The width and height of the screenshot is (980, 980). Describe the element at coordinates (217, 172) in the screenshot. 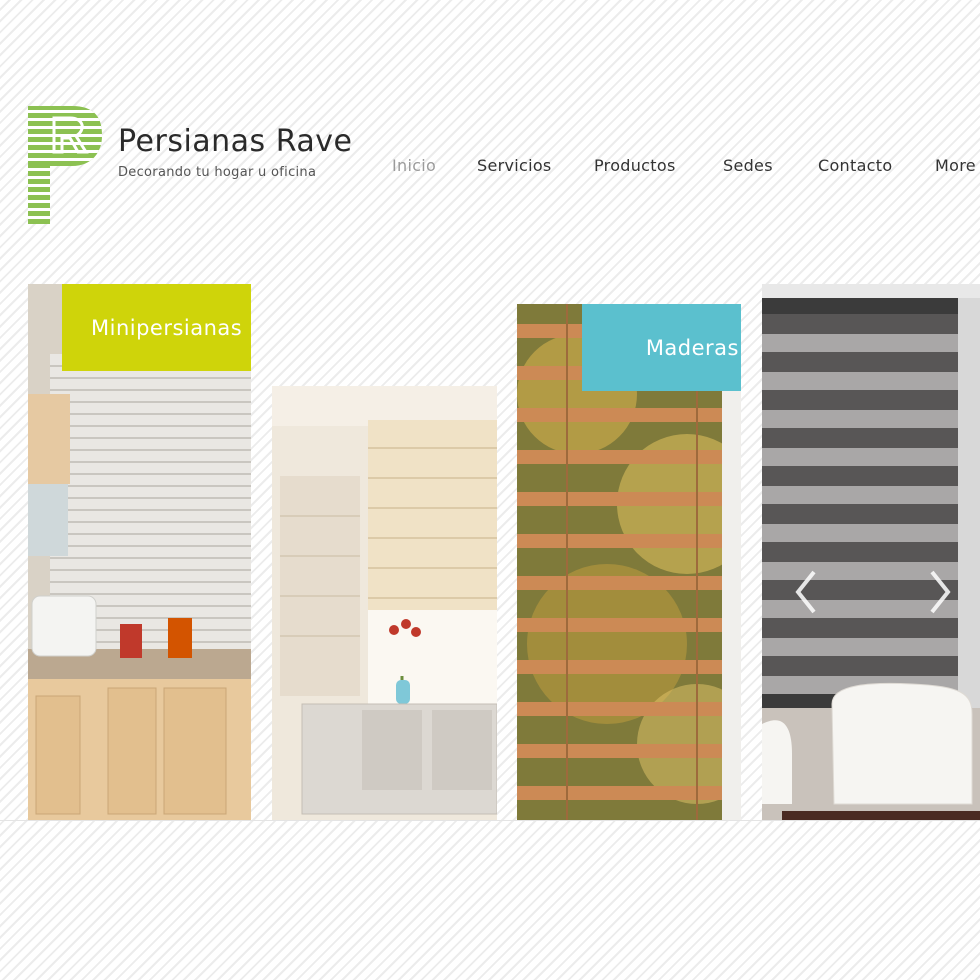

I see `brand-tagline: Decorando tu hogar u oficina` at that location.